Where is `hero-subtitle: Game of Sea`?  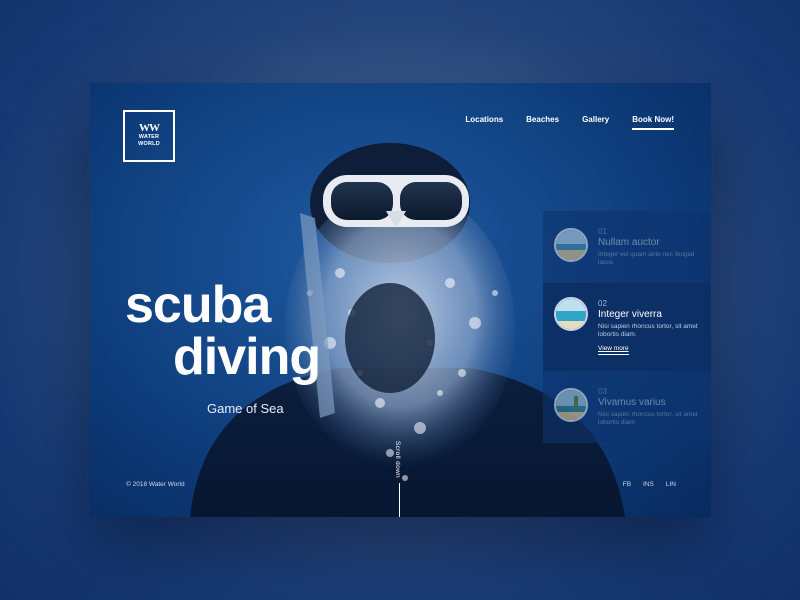 hero-subtitle: Game of Sea is located at coordinates (245, 408).